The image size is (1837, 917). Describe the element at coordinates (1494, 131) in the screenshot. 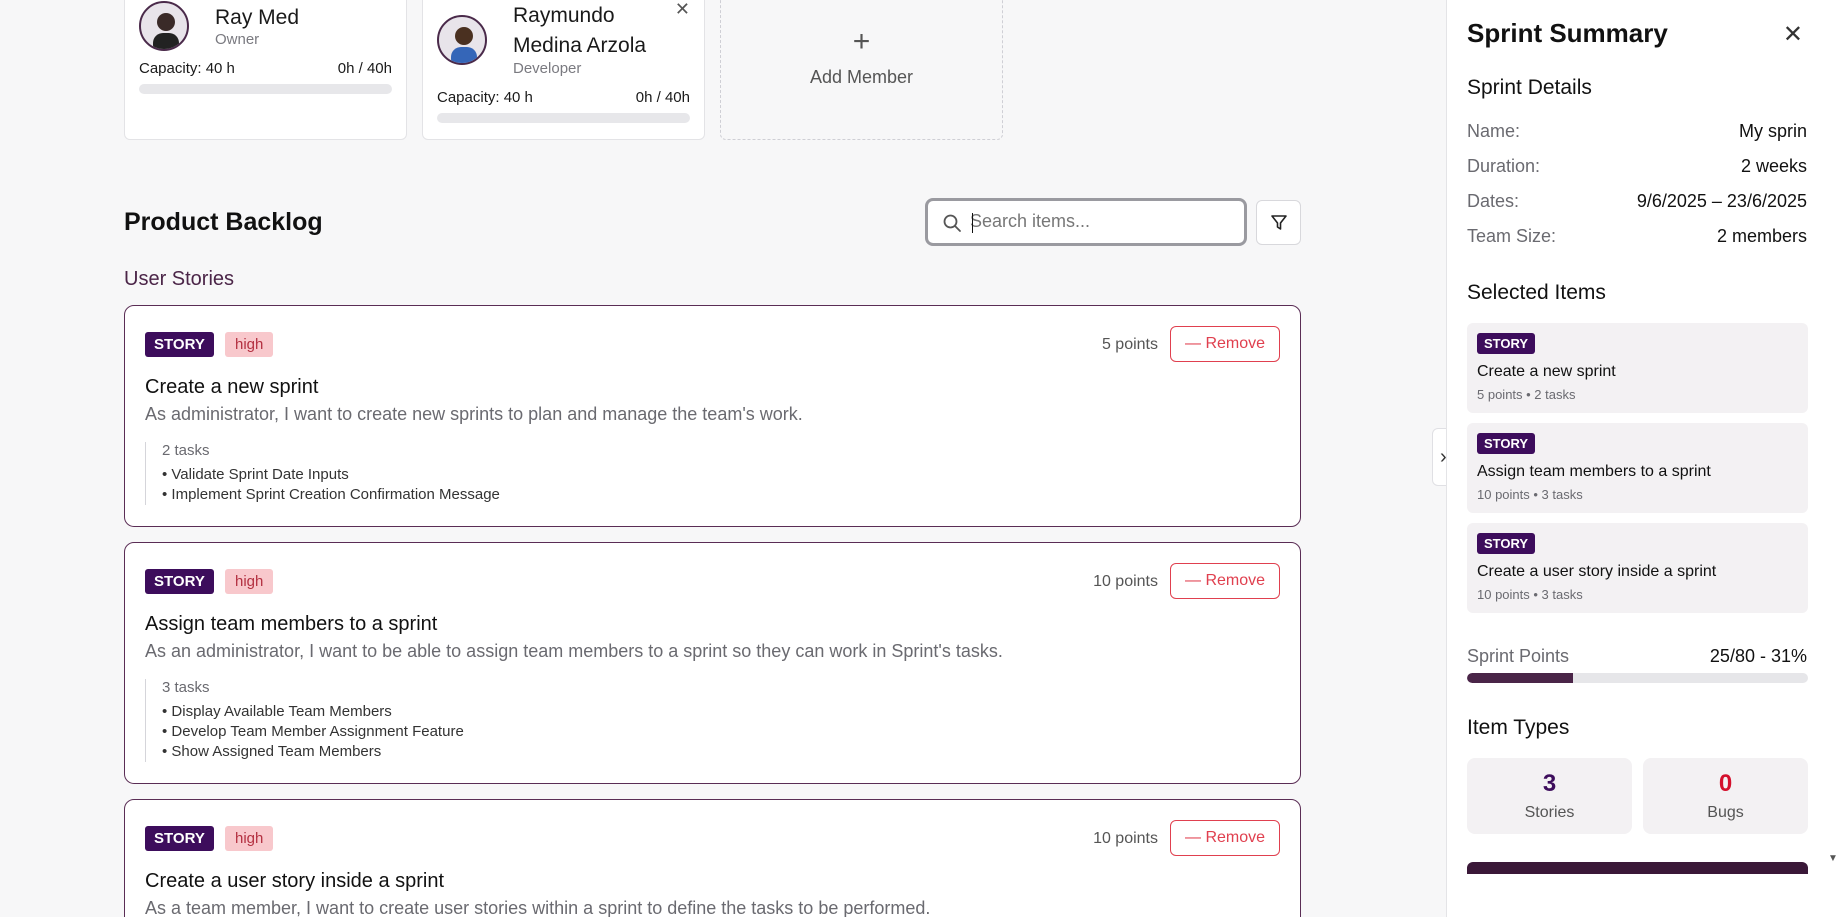

I see `detail-label: Name:` at that location.